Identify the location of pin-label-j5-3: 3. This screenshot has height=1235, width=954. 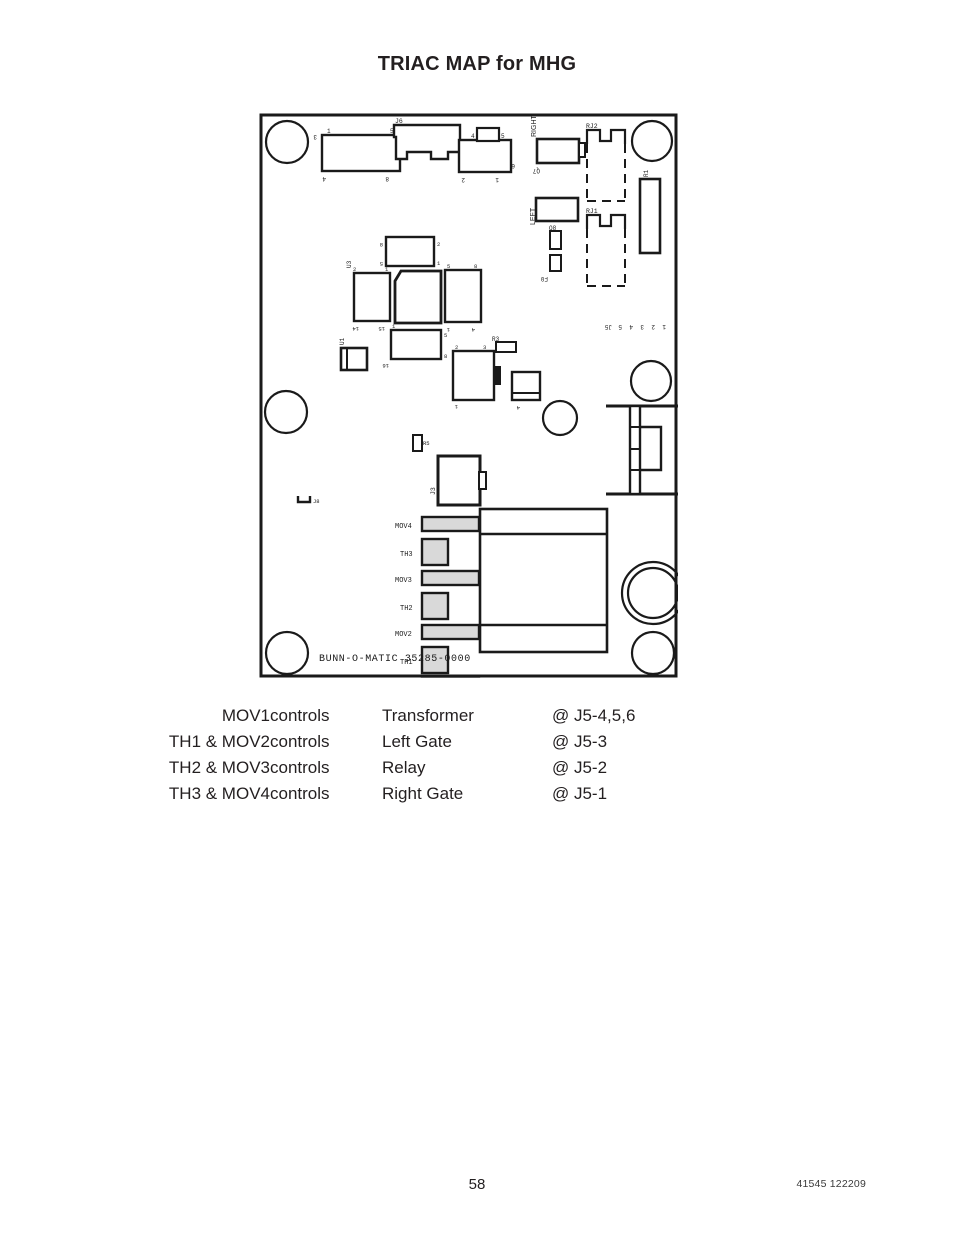
(642, 326).